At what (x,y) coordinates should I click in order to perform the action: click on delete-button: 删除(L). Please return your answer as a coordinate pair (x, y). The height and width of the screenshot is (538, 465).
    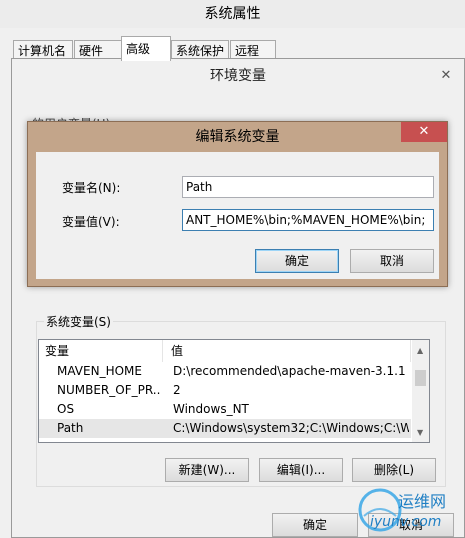
    Looking at the image, I should click on (394, 470).